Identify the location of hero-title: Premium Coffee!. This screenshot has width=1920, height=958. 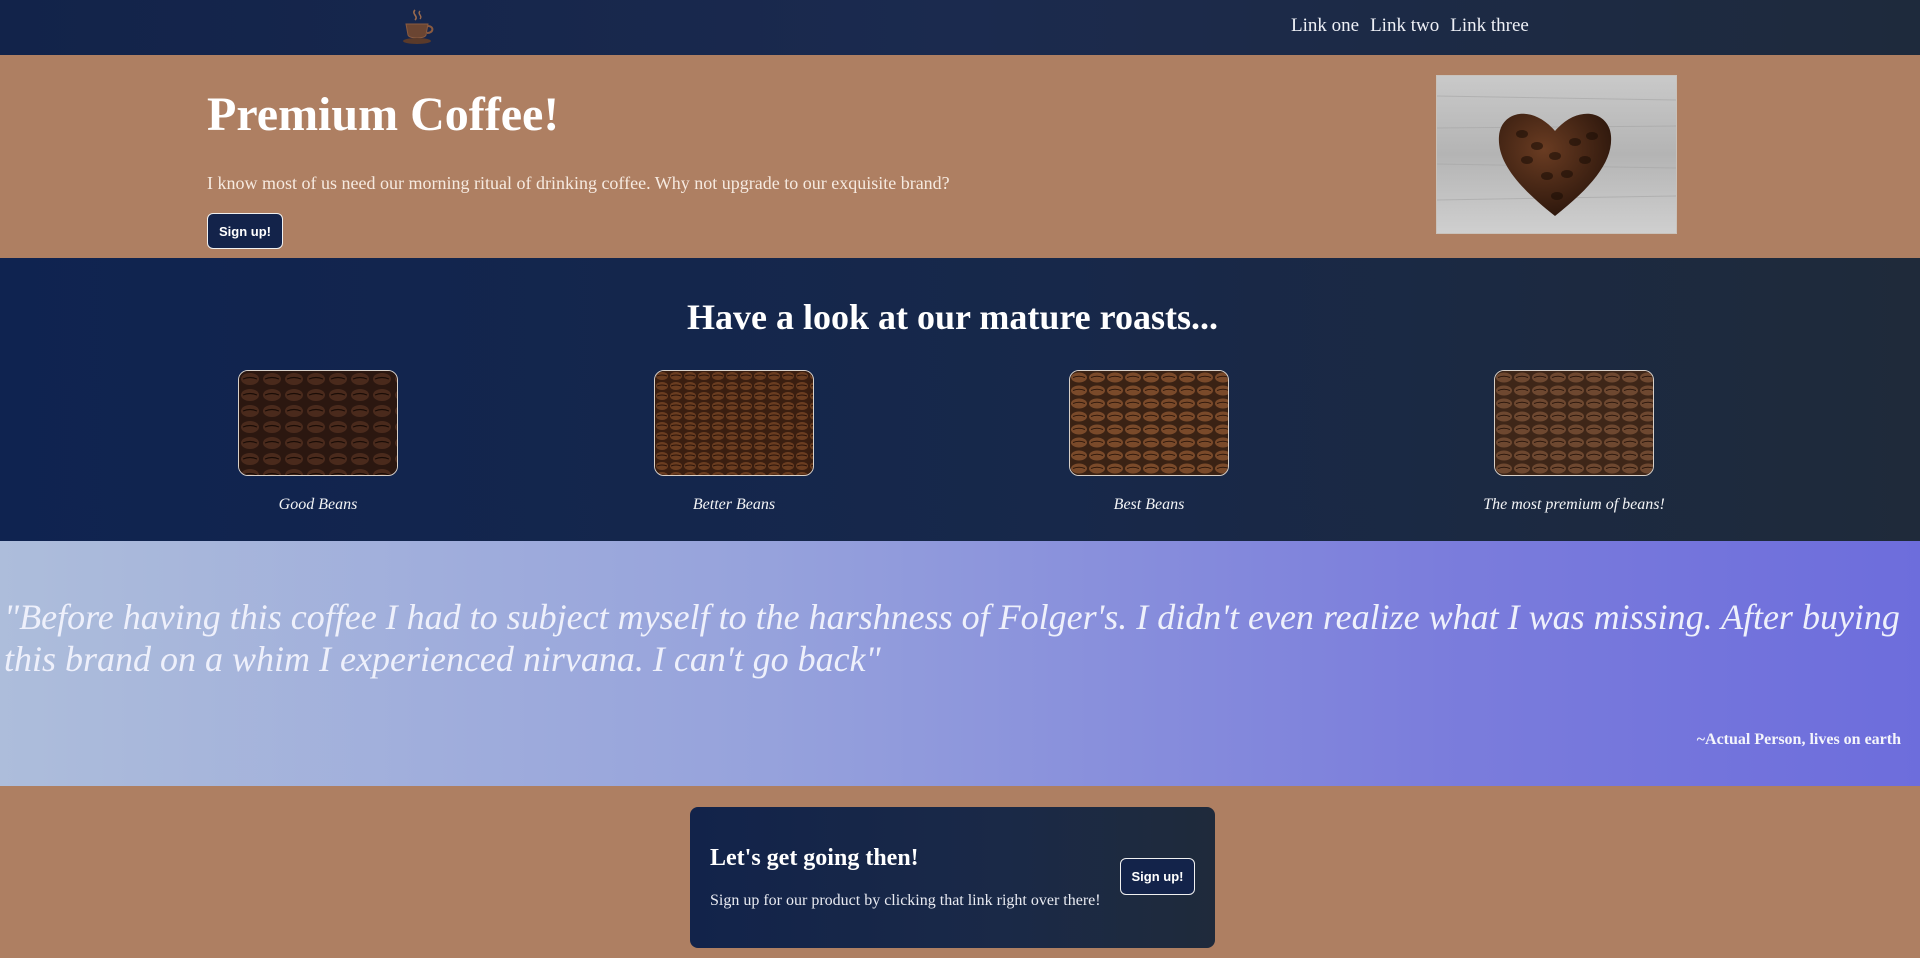
(383, 114).